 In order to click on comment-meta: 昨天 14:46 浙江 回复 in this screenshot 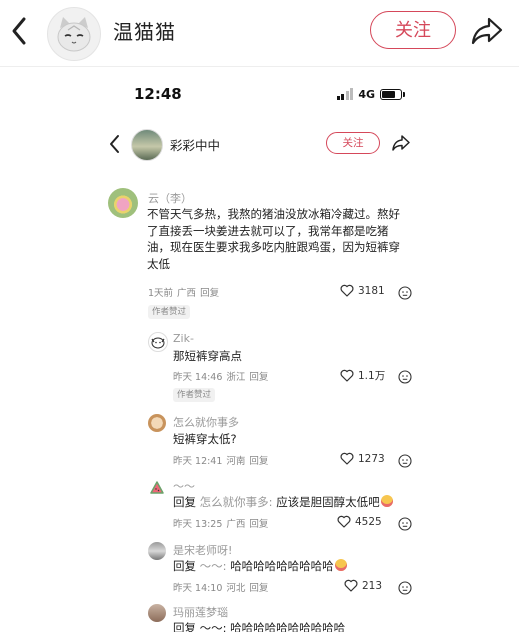, I will do `click(222, 376)`.